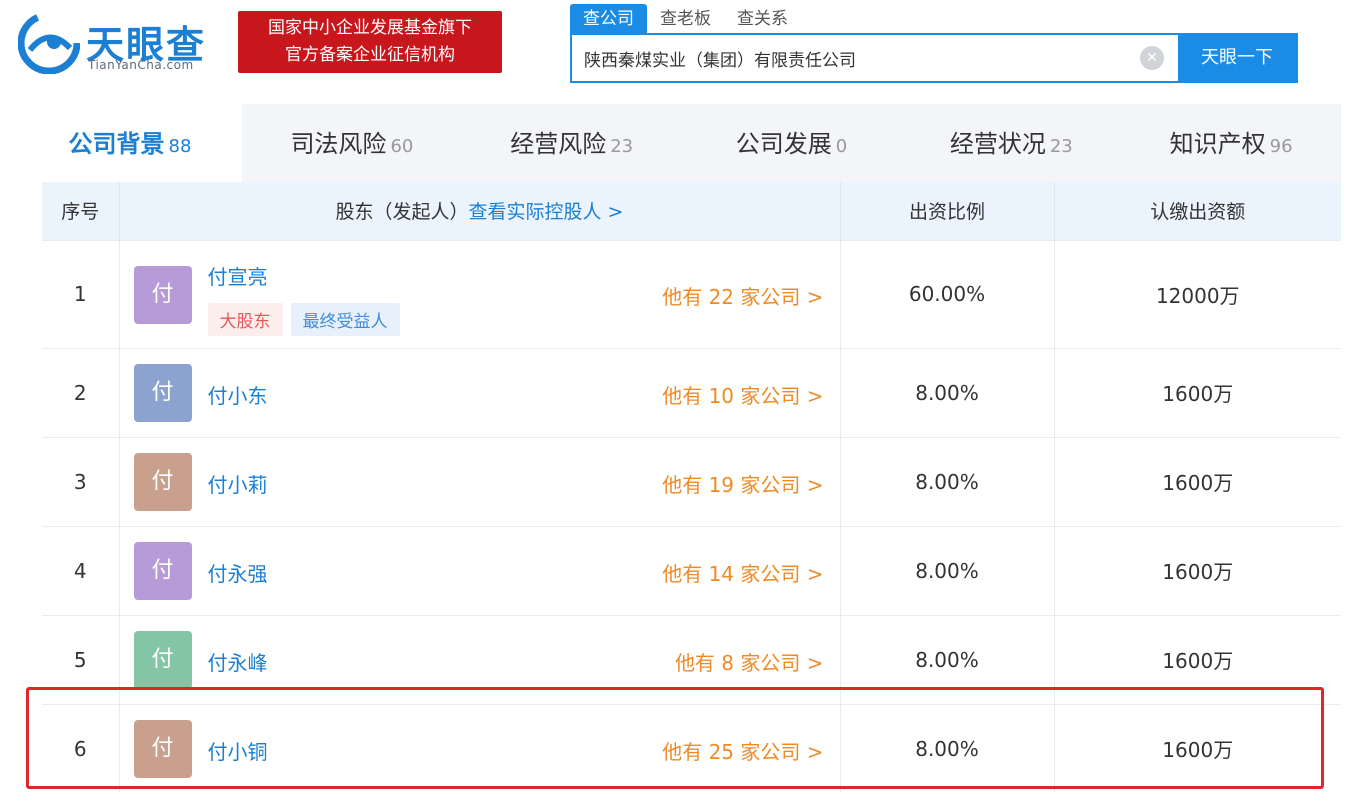 This screenshot has height=807, width=1349. I want to click on tab-count: 60, so click(402, 146).